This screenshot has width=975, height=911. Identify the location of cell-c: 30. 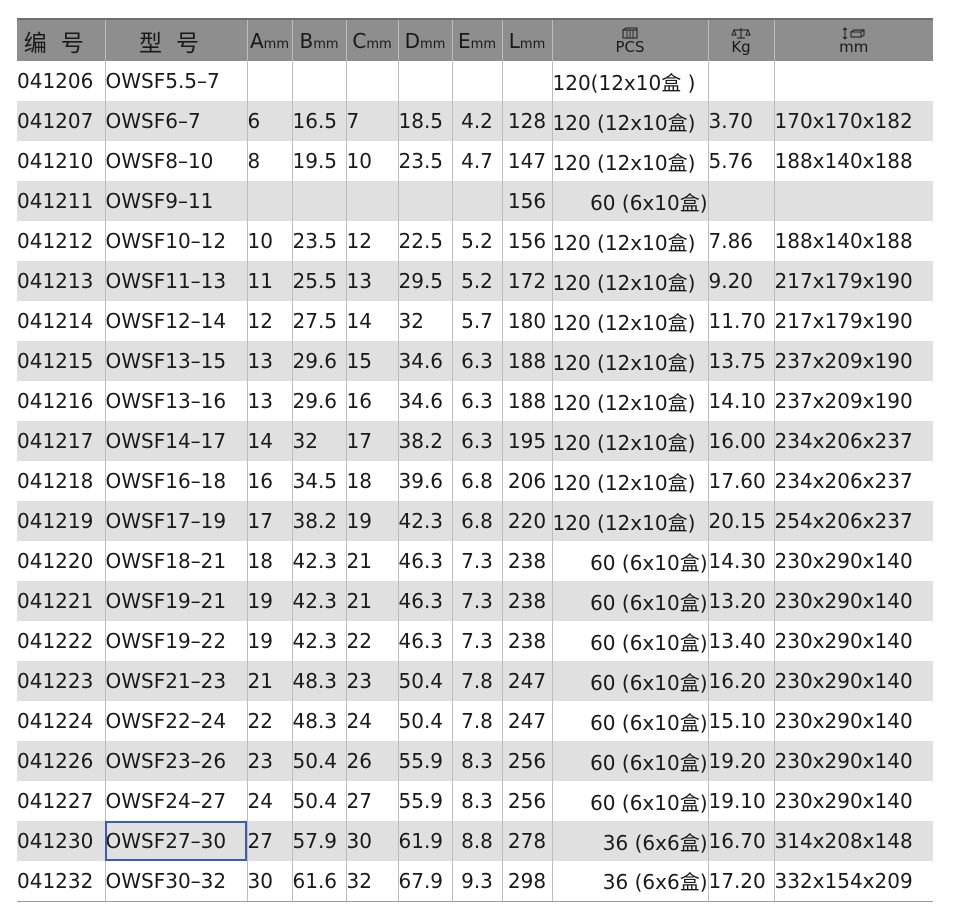
(372, 841).